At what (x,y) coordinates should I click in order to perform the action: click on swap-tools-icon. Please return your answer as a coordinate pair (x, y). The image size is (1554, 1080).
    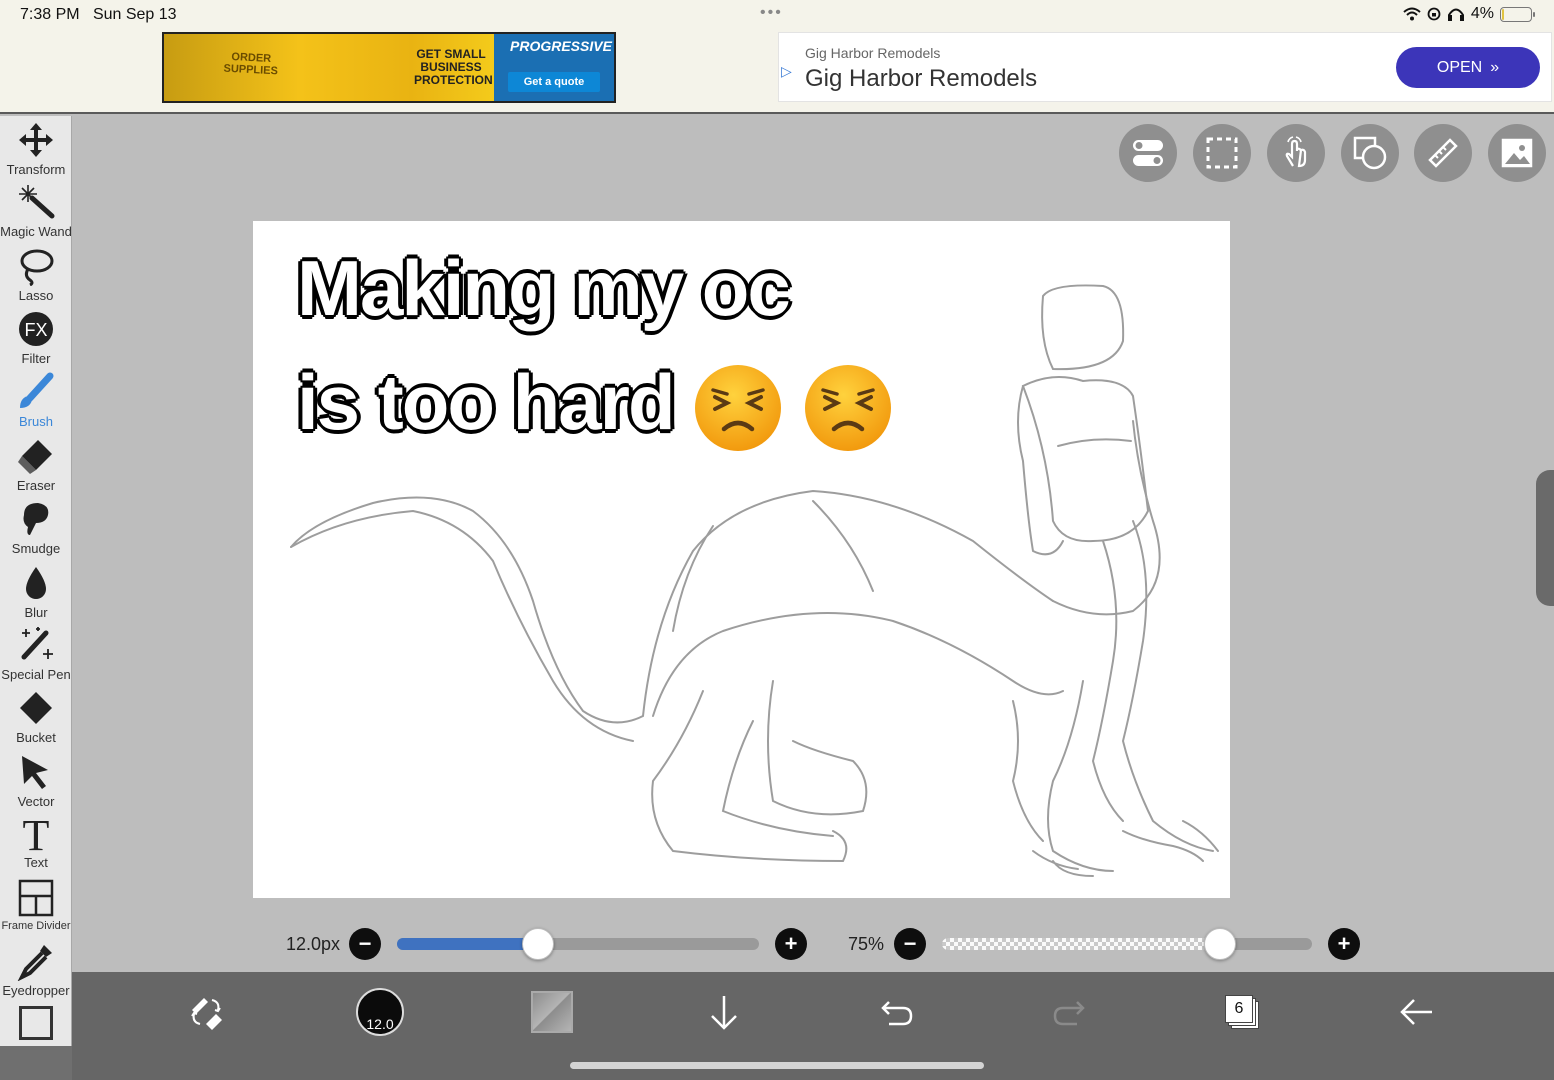
    Looking at the image, I should click on (206, 1014).